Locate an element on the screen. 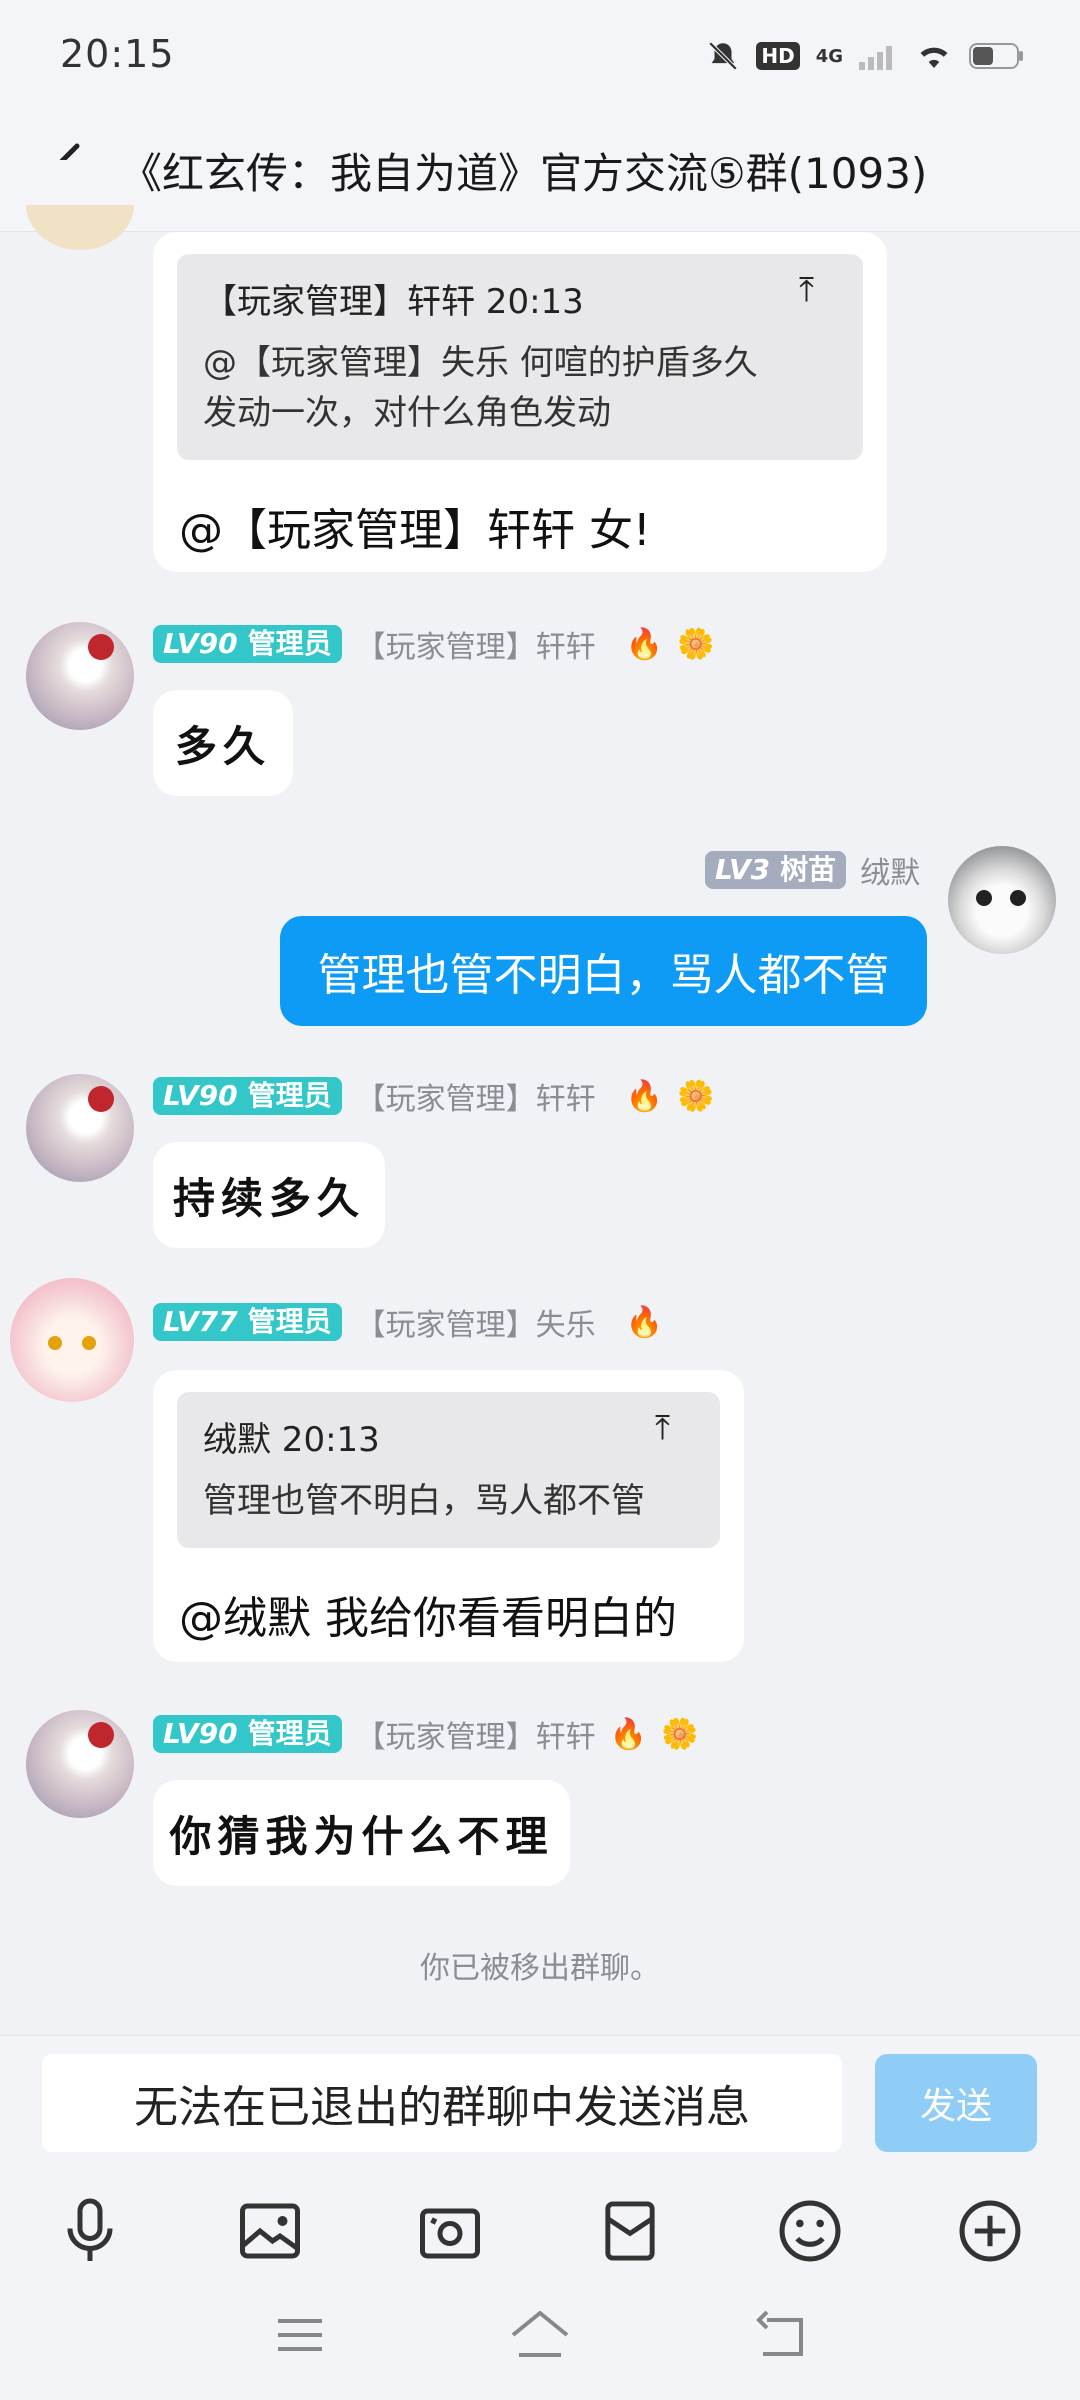 The width and height of the screenshot is (1080, 2400). microphone-icon is located at coordinates (90, 2231).